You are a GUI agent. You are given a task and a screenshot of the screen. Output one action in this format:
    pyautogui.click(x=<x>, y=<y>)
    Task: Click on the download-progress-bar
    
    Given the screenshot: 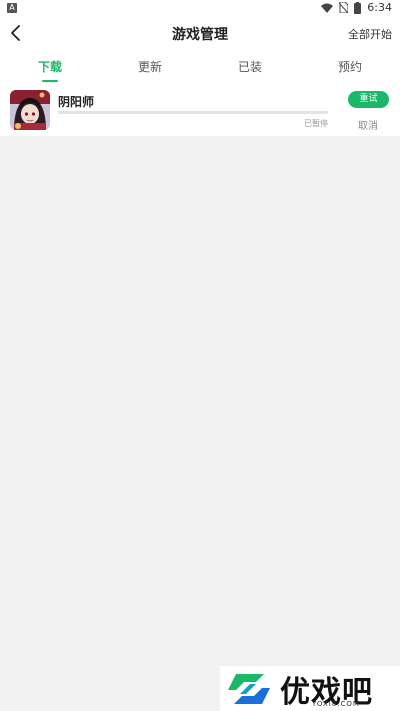 What is the action you would take?
    pyautogui.click(x=193, y=112)
    